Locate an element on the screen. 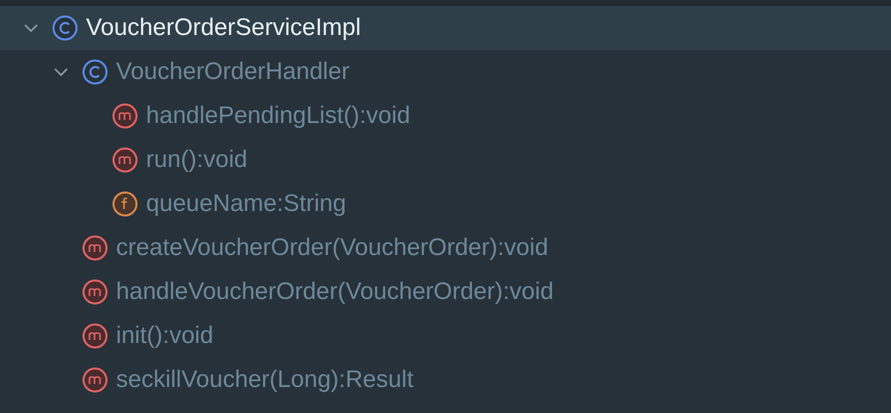  tree-row: queueName:String is located at coordinates (445, 204).